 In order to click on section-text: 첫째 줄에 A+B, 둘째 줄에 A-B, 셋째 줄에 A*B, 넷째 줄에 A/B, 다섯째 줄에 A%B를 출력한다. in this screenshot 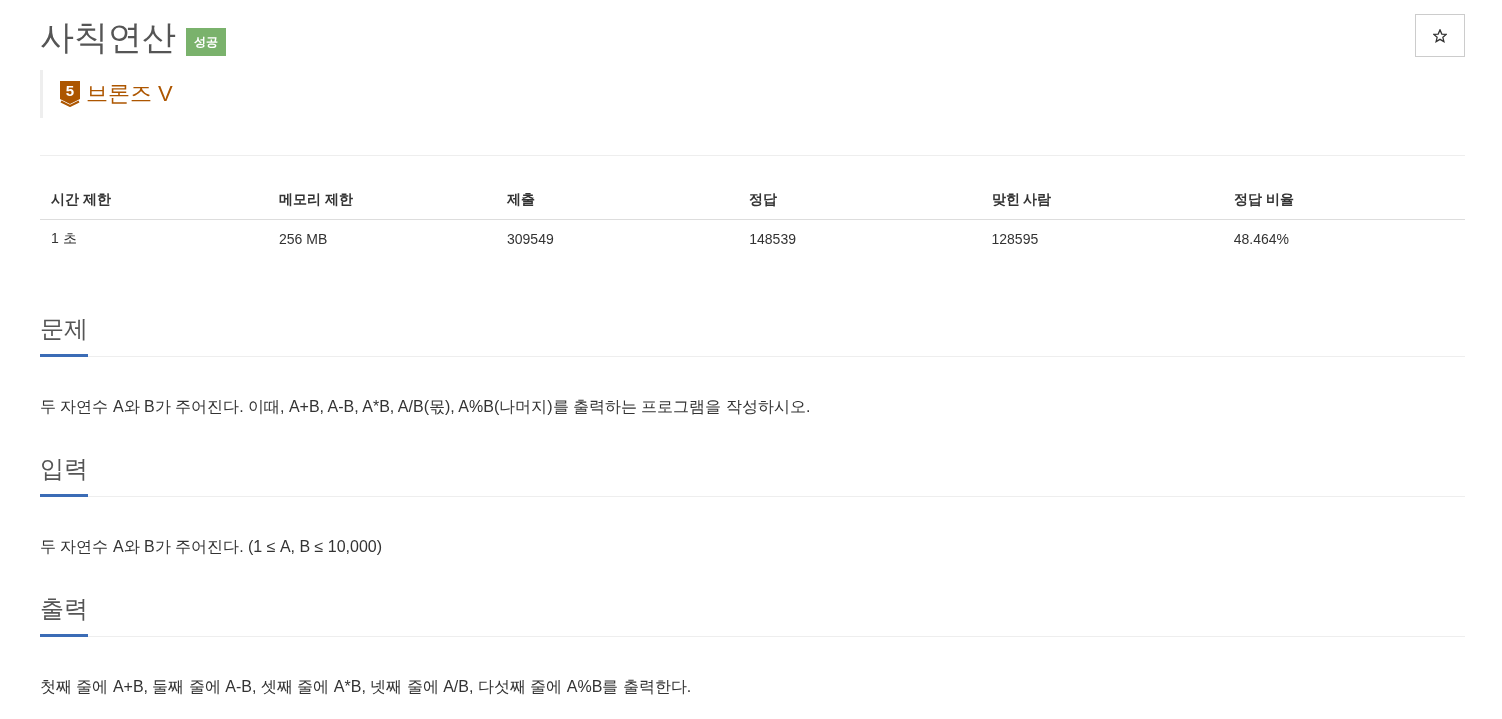, I will do `click(366, 687)`.